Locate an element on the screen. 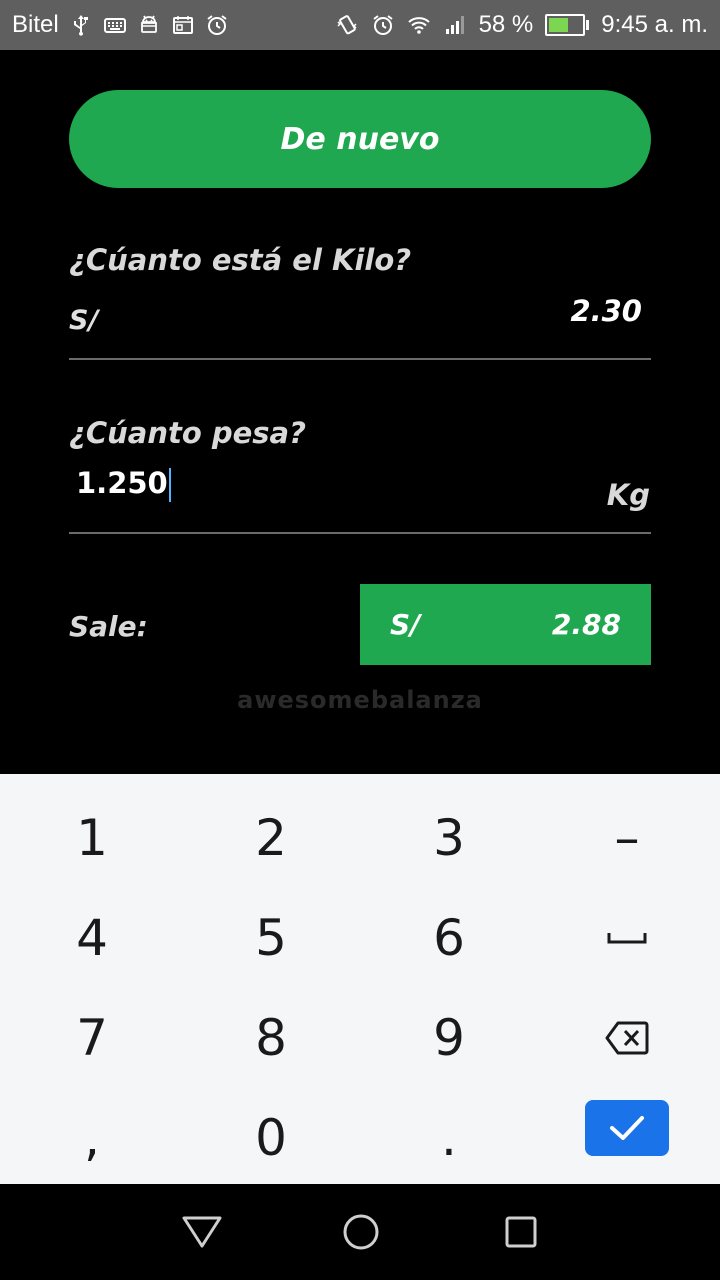 The width and height of the screenshot is (720, 1280). recents-button is located at coordinates (521, 1232).